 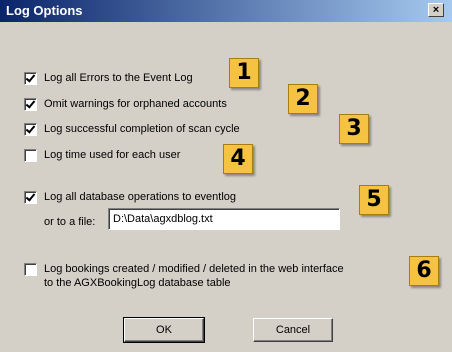 What do you see at coordinates (30, 197) in the screenshot?
I see `checkbox-log-db-operations` at bounding box center [30, 197].